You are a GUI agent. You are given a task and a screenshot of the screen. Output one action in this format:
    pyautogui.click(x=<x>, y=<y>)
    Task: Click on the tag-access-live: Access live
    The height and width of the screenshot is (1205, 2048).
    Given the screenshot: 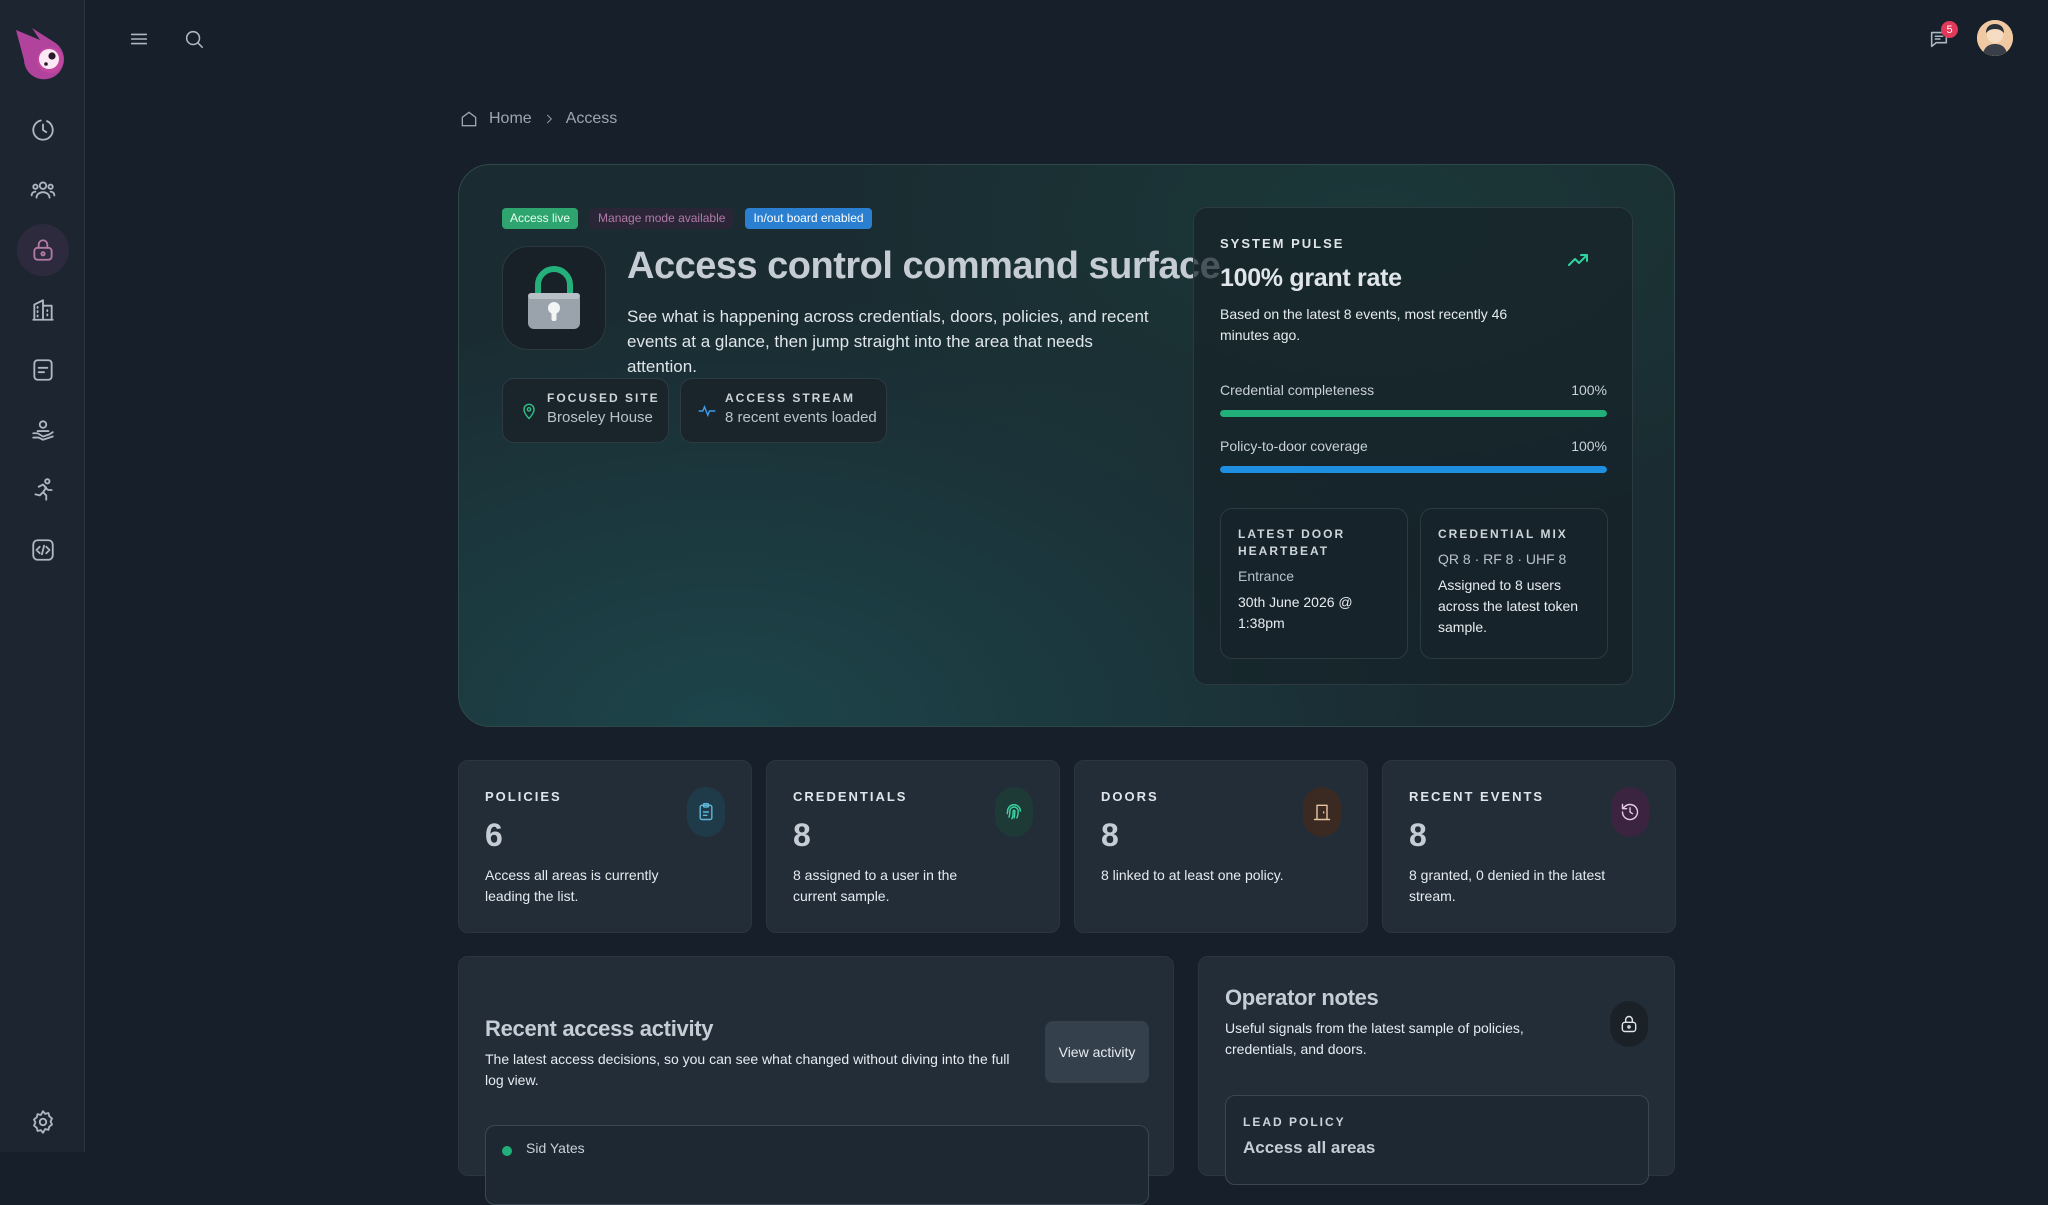 What is the action you would take?
    pyautogui.click(x=540, y=218)
    